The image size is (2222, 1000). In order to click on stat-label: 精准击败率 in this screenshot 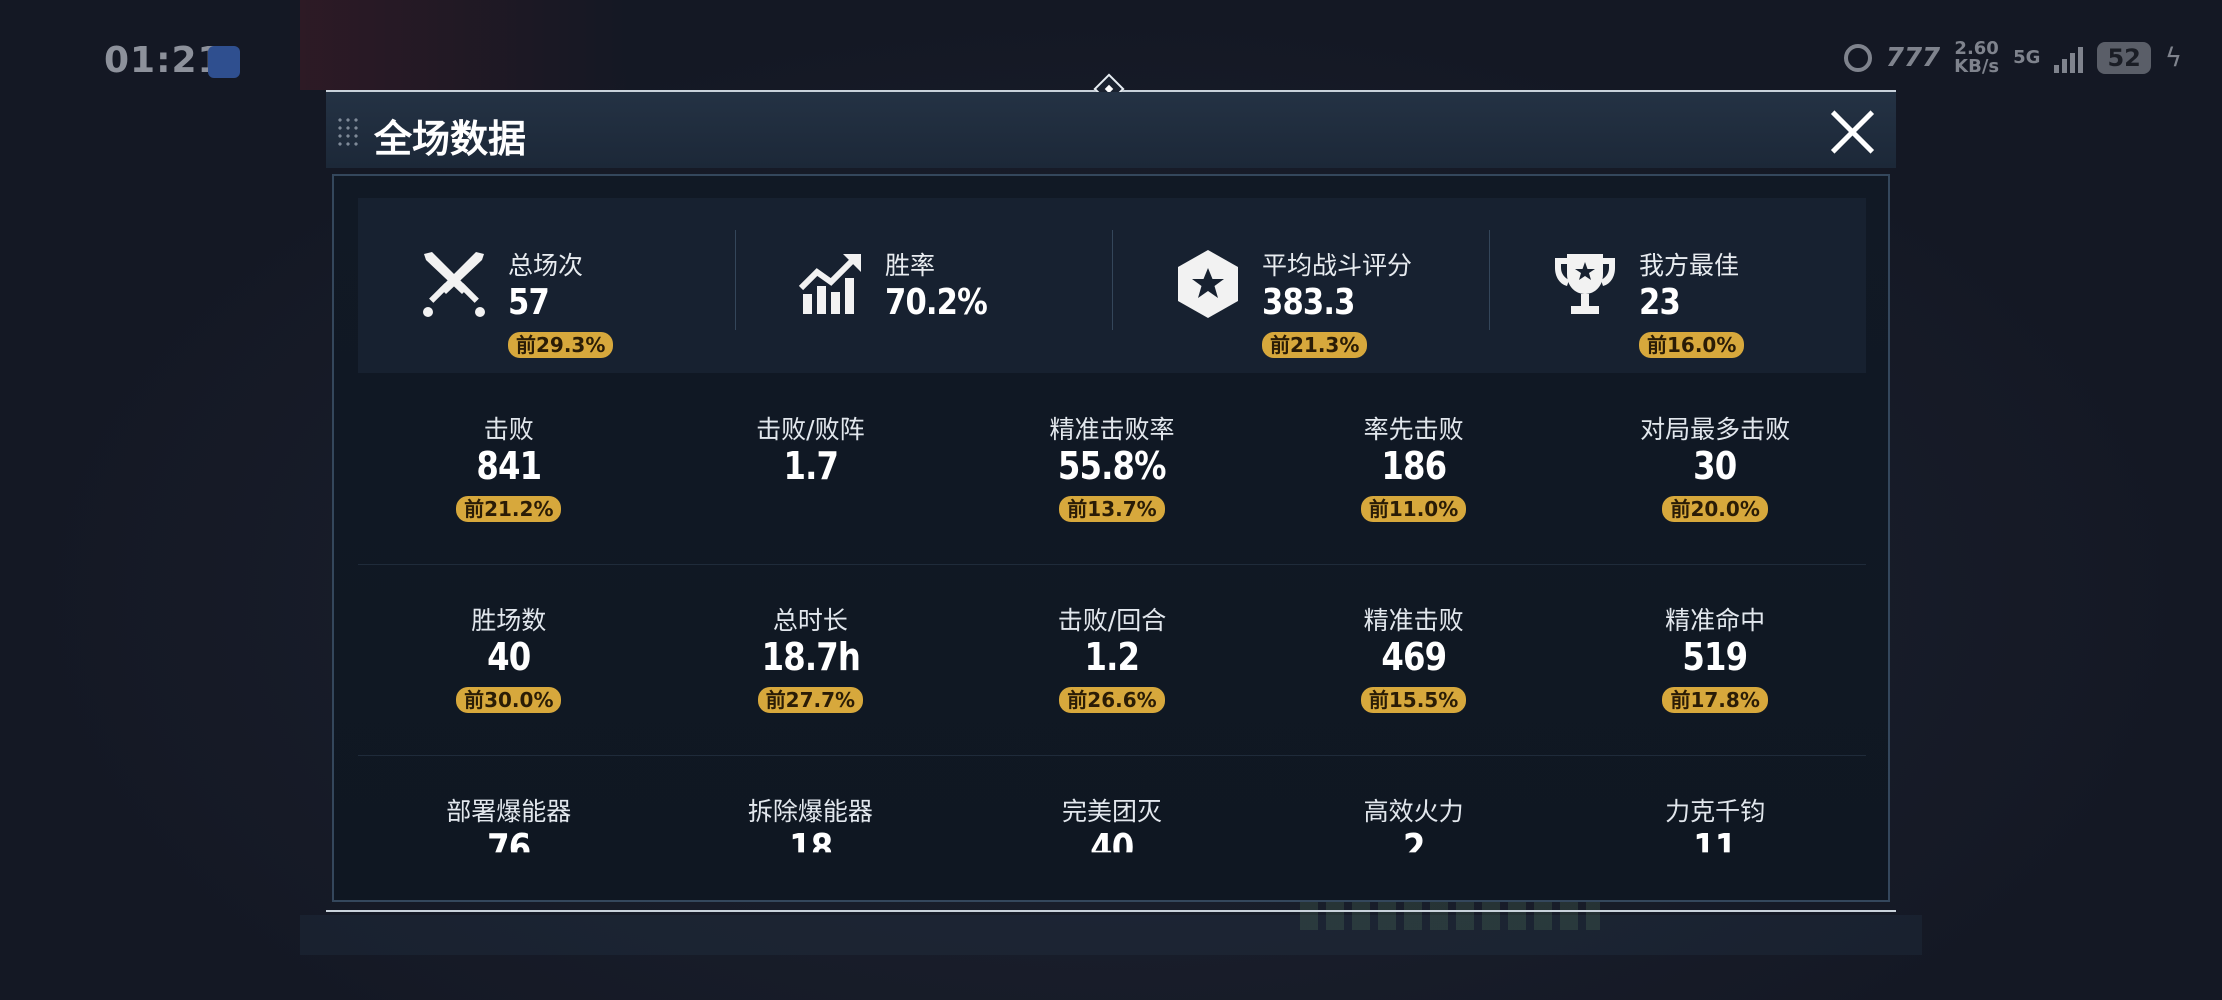, I will do `click(1112, 429)`.